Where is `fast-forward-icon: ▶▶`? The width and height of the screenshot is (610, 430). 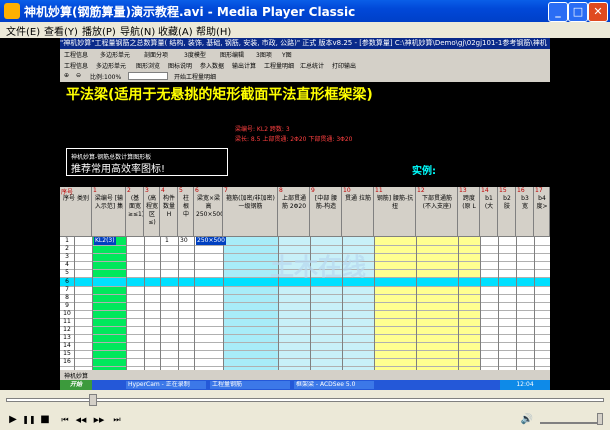
fast-forward-icon: ▶▶ is located at coordinates (99, 420).